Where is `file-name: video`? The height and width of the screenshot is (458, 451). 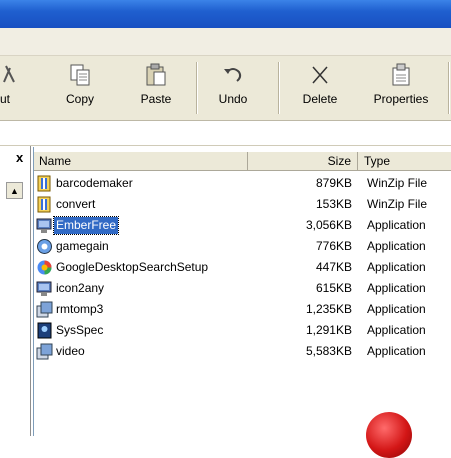 file-name: video is located at coordinates (70, 351).